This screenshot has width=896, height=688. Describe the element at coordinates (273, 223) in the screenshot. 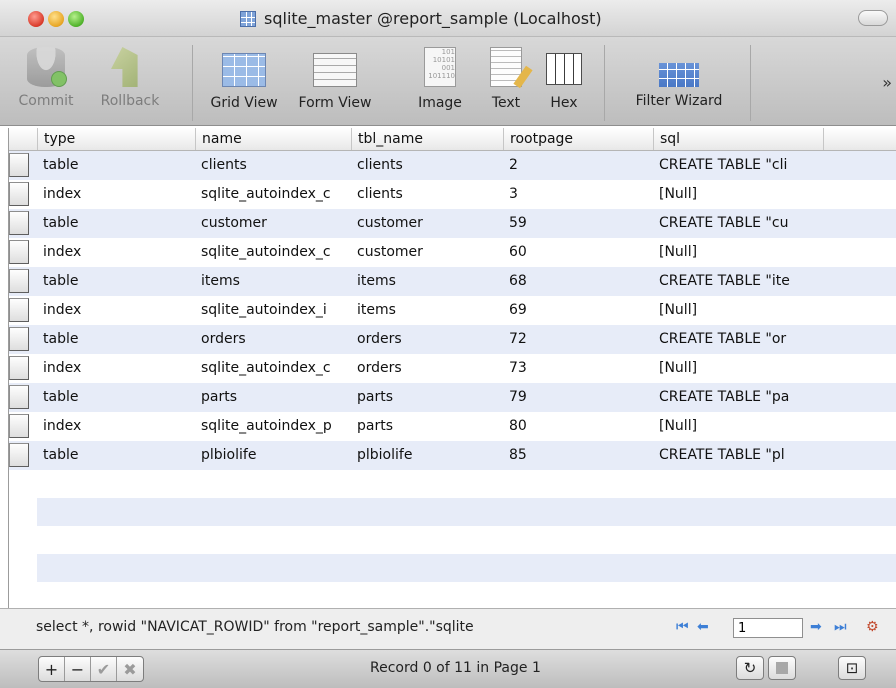

I see `cell-name: customer` at that location.